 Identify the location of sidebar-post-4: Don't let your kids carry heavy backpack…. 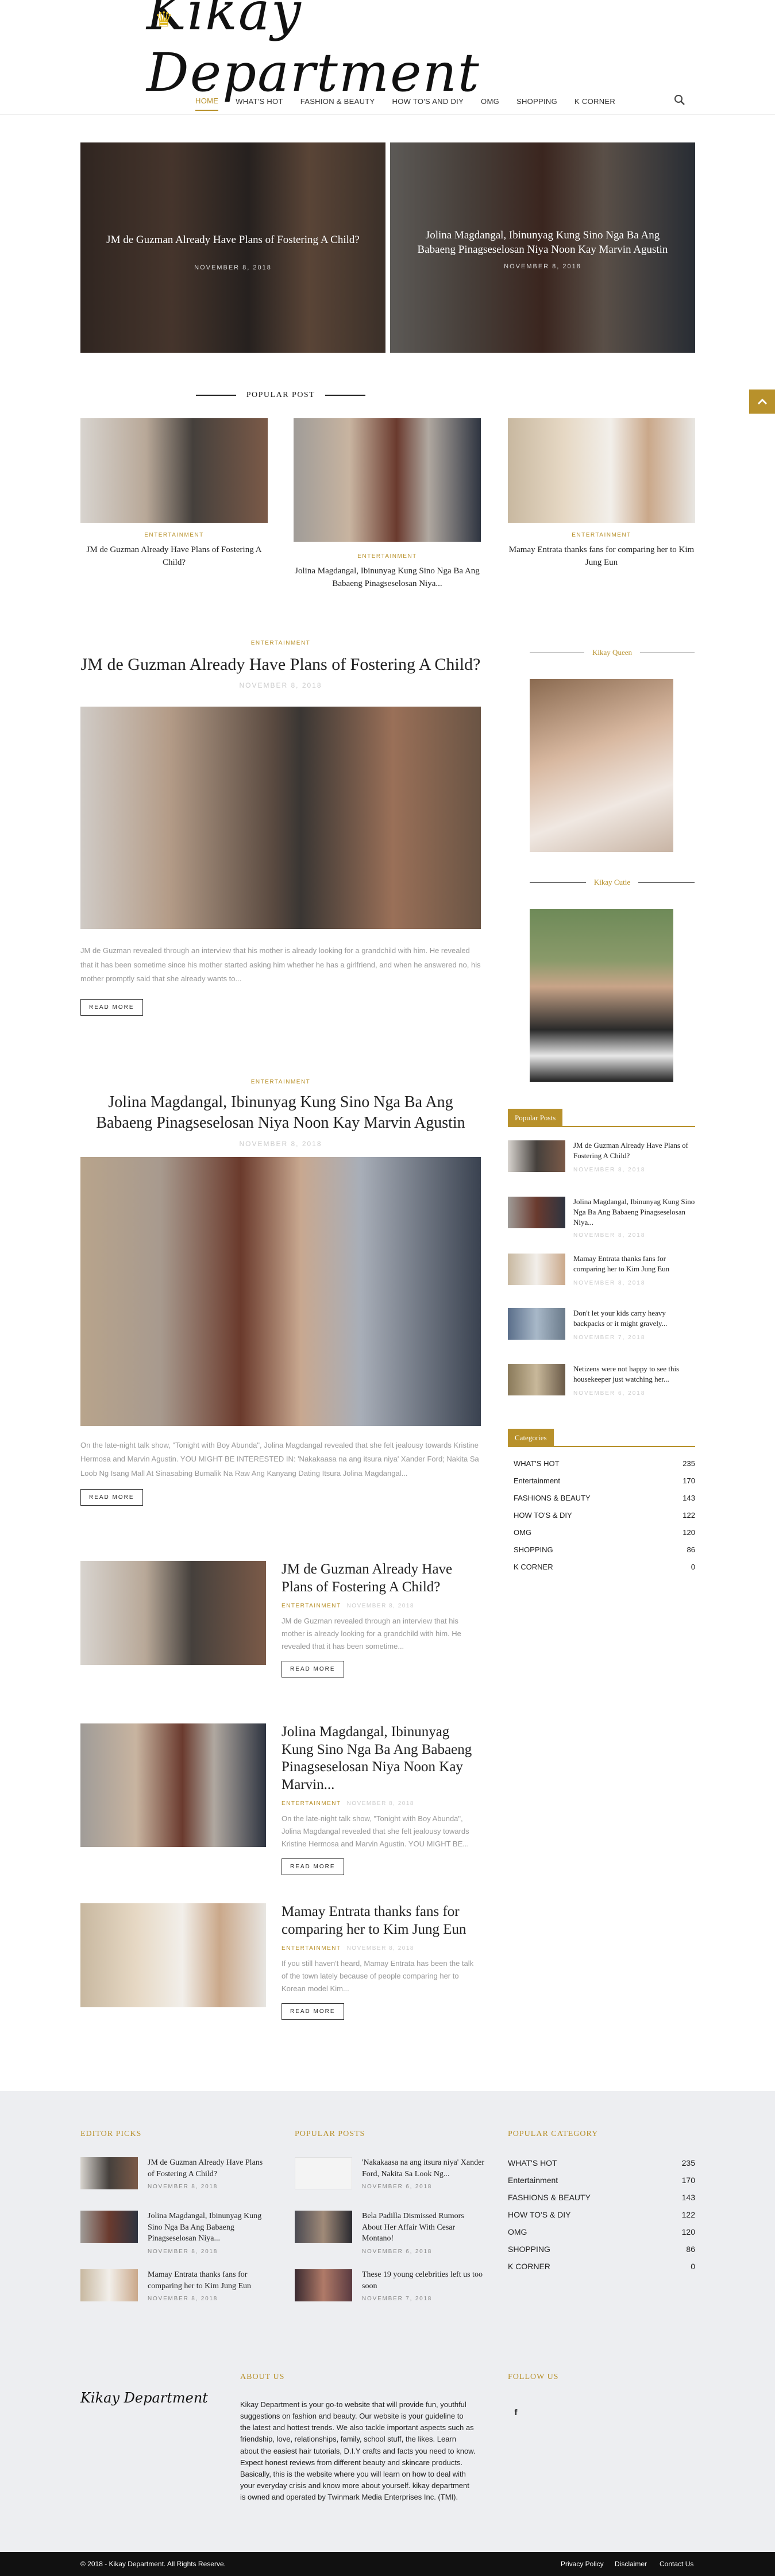
(601, 1331).